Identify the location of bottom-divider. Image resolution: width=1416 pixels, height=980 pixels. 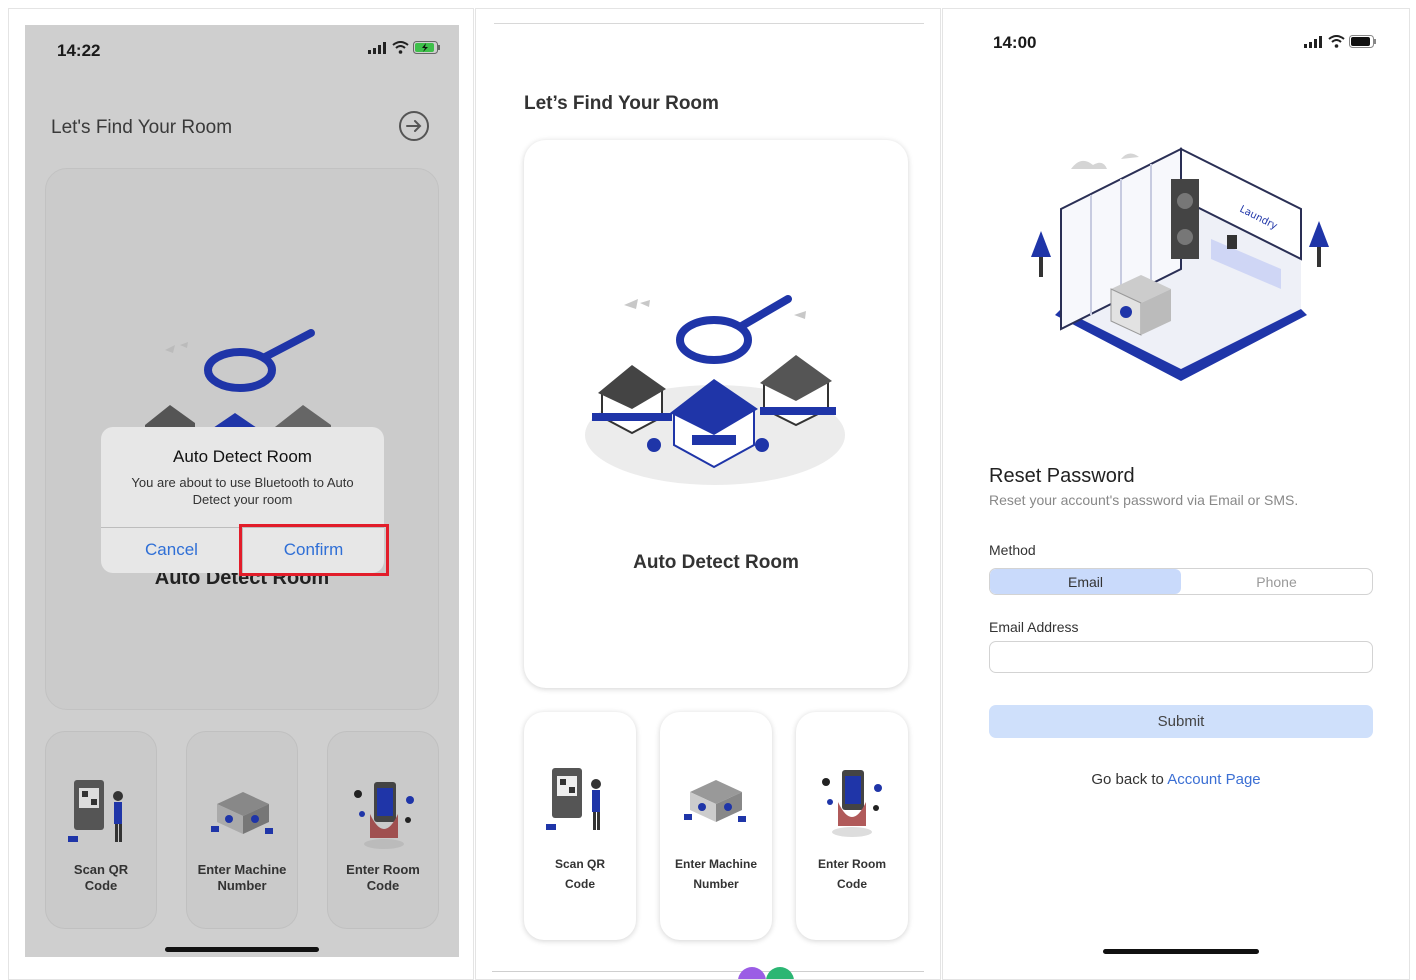
(708, 971).